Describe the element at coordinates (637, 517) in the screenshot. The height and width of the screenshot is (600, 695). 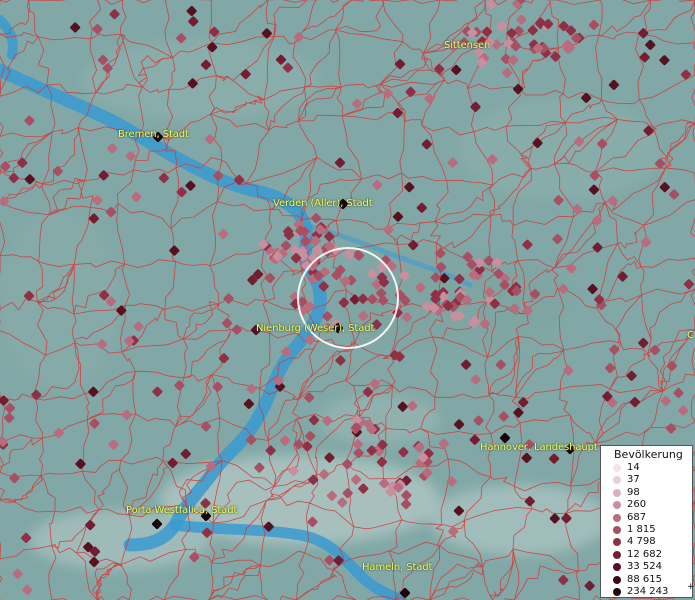
I see `legend-label: 687` at that location.